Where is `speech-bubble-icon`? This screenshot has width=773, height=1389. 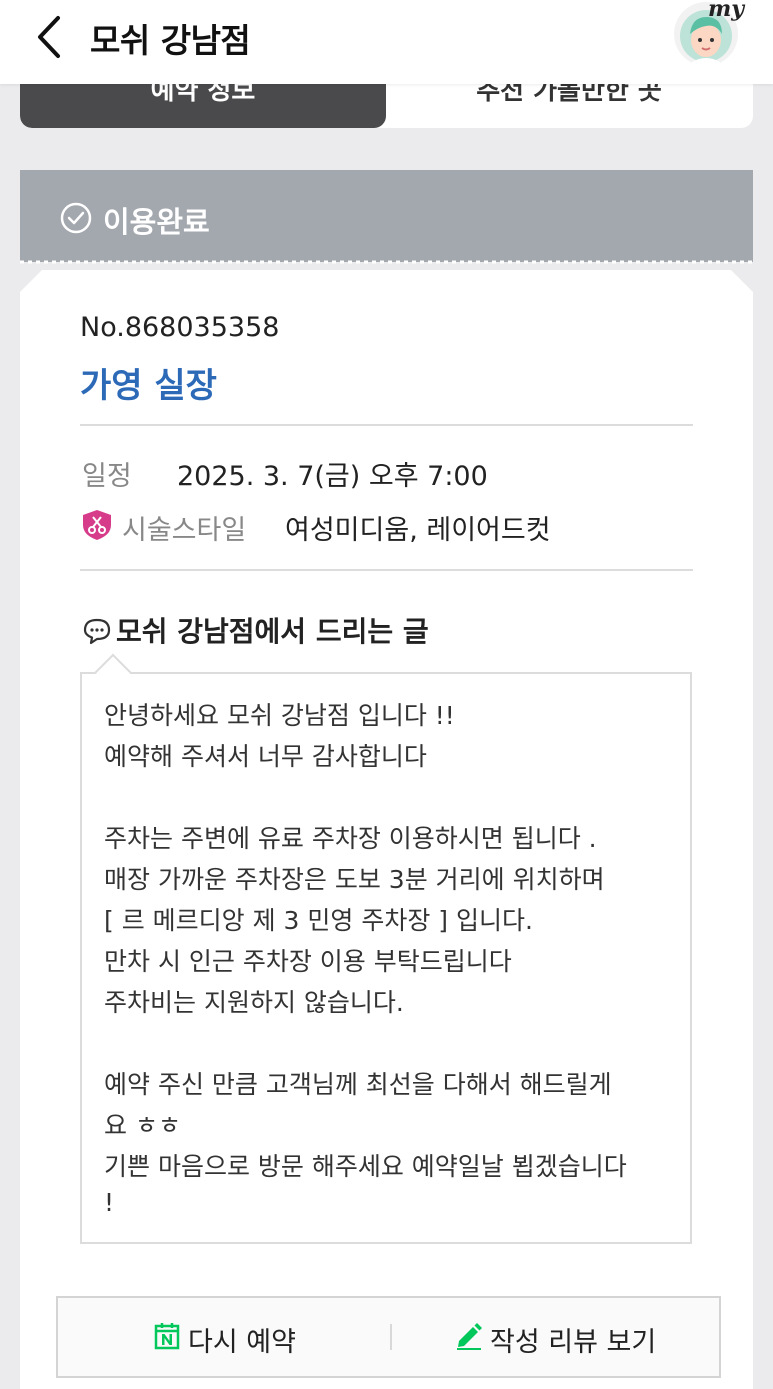
speech-bubble-icon is located at coordinates (97, 631).